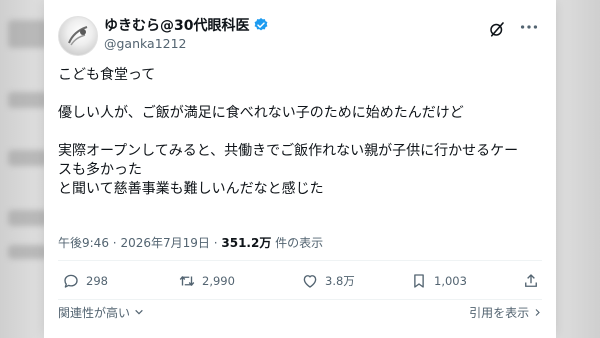 The width and height of the screenshot is (600, 338). What do you see at coordinates (246, 243) in the screenshot?
I see `views-count: 351.2万` at bounding box center [246, 243].